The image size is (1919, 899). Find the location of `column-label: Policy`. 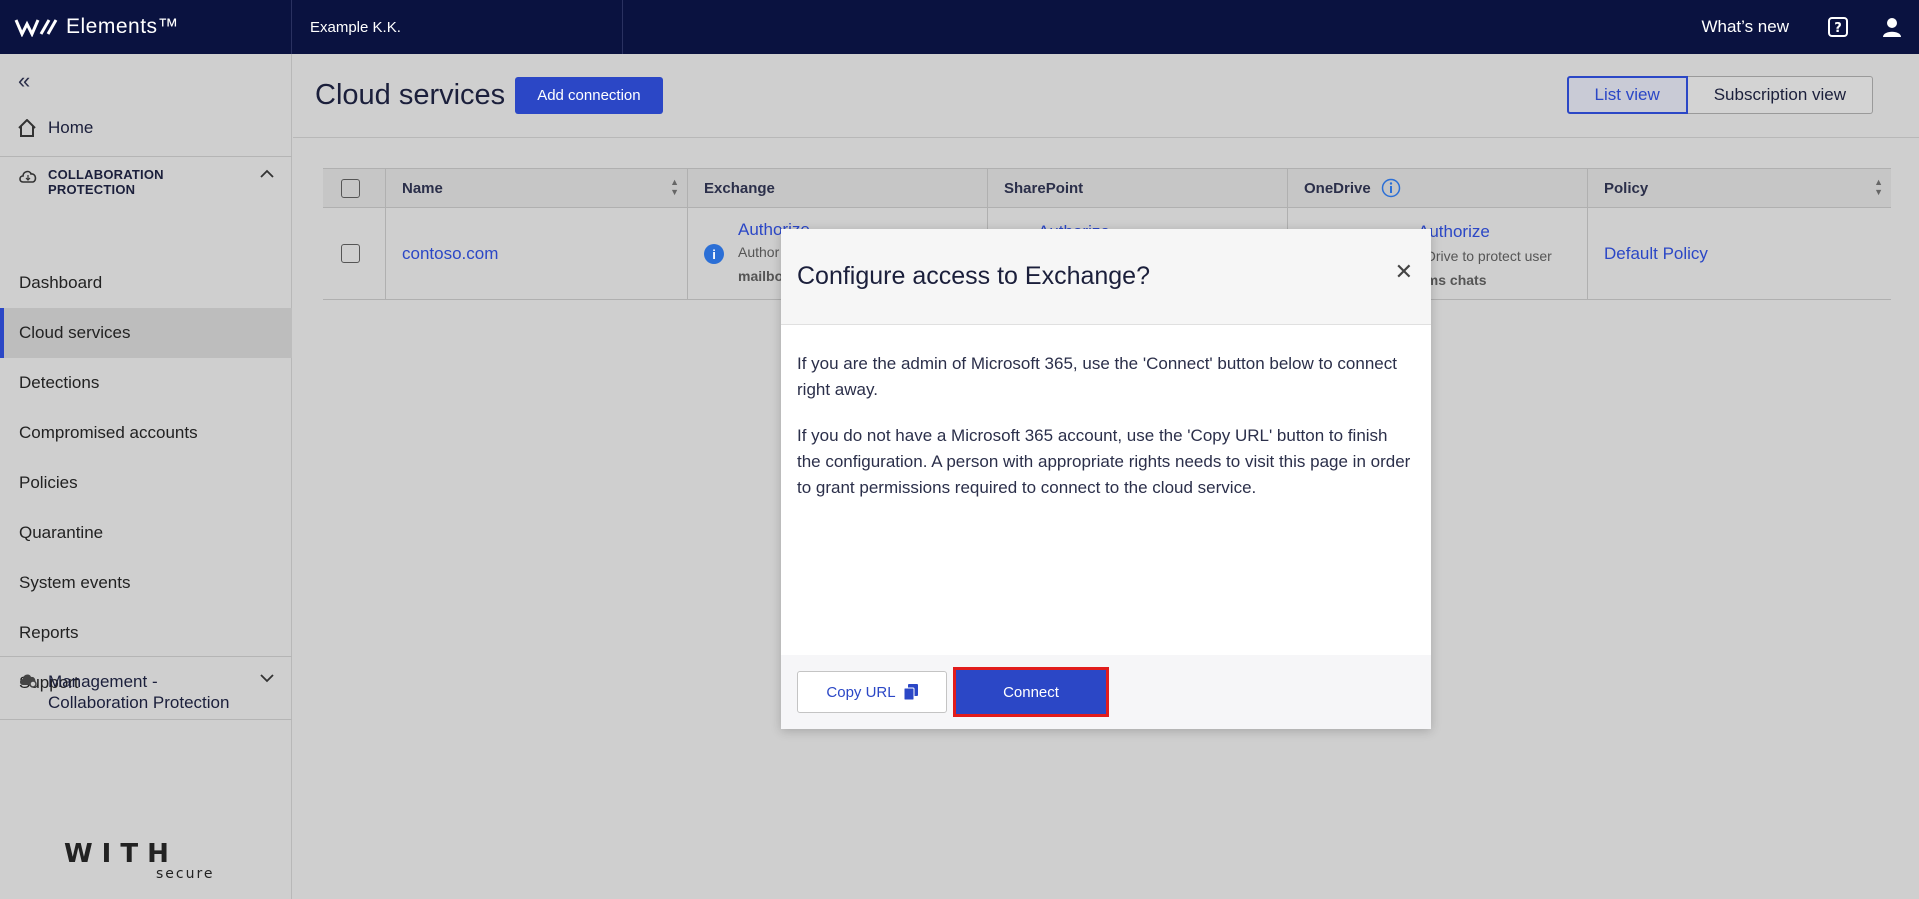

column-label: Policy is located at coordinates (1626, 188).